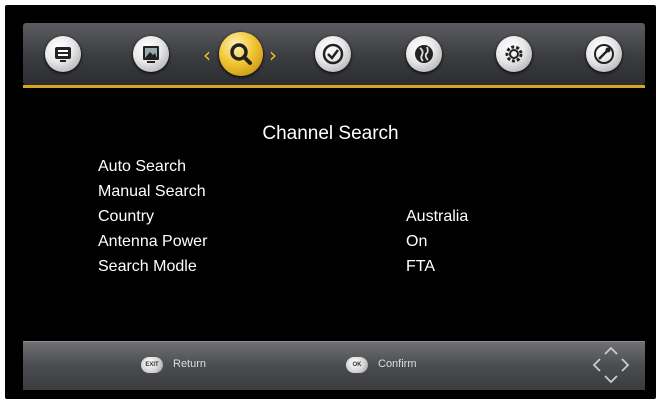 The image size is (662, 406). Describe the element at coordinates (126, 216) in the screenshot. I see `menu-item-label: Country` at that location.